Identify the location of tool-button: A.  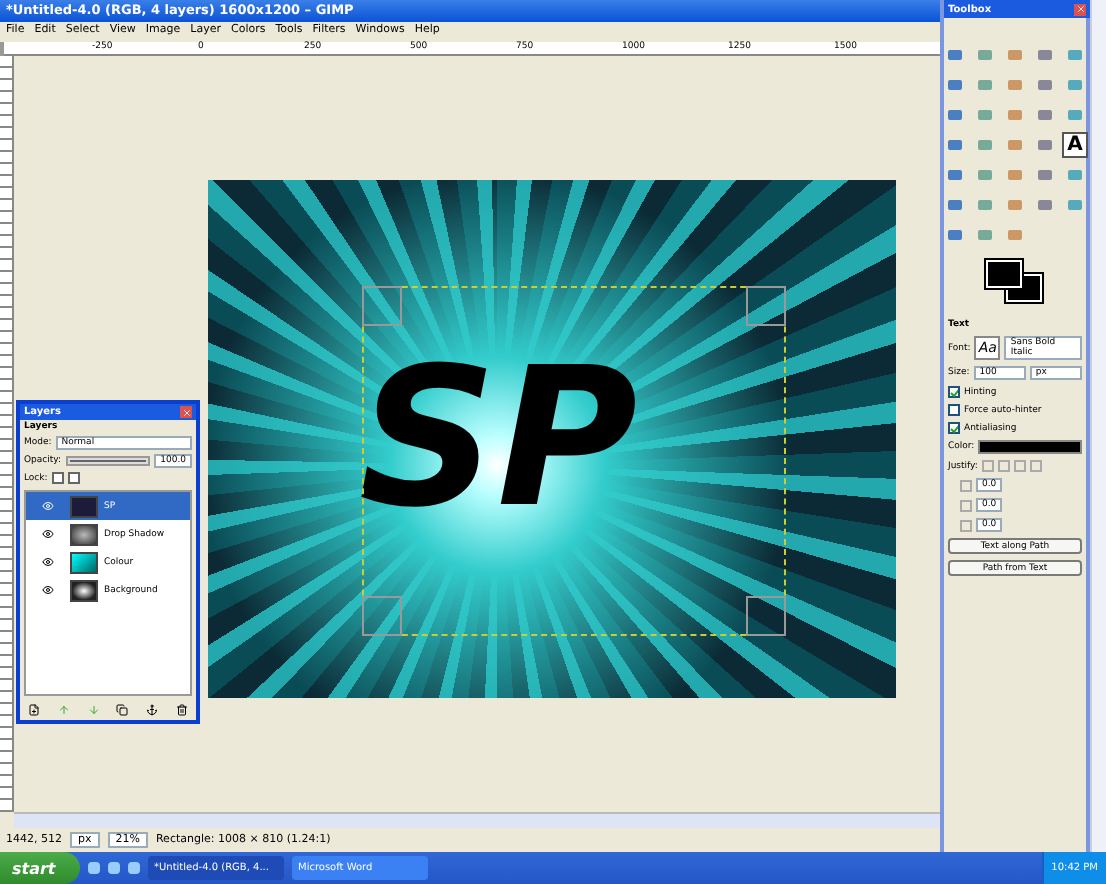
(1075, 145).